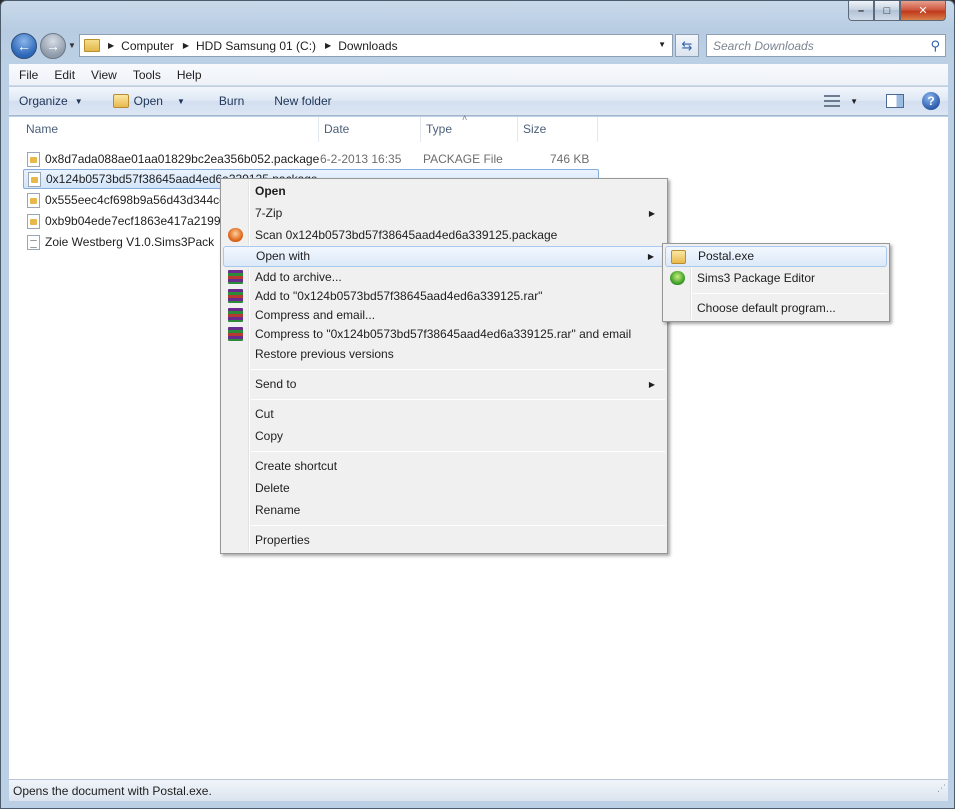  What do you see at coordinates (558, 129) in the screenshot?
I see `column-size: Size` at bounding box center [558, 129].